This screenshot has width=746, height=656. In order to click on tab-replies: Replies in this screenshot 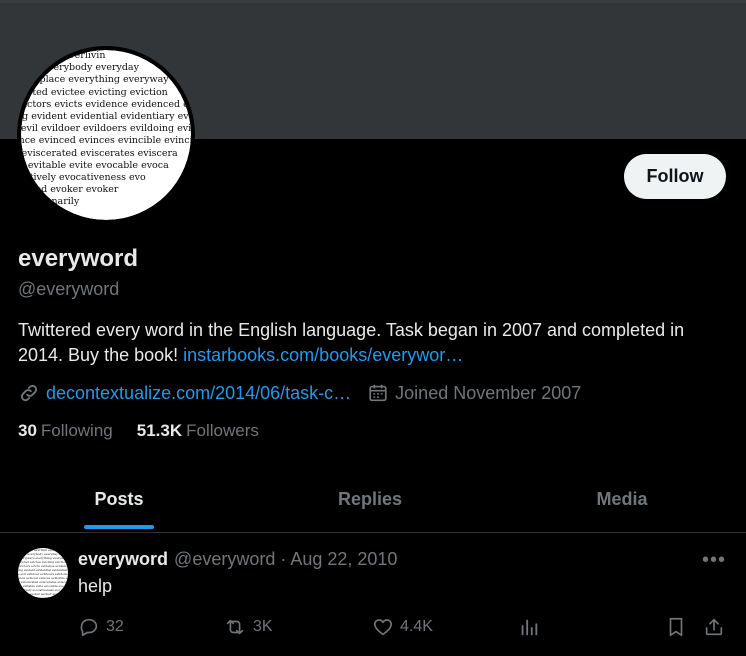, I will do `click(370, 499)`.